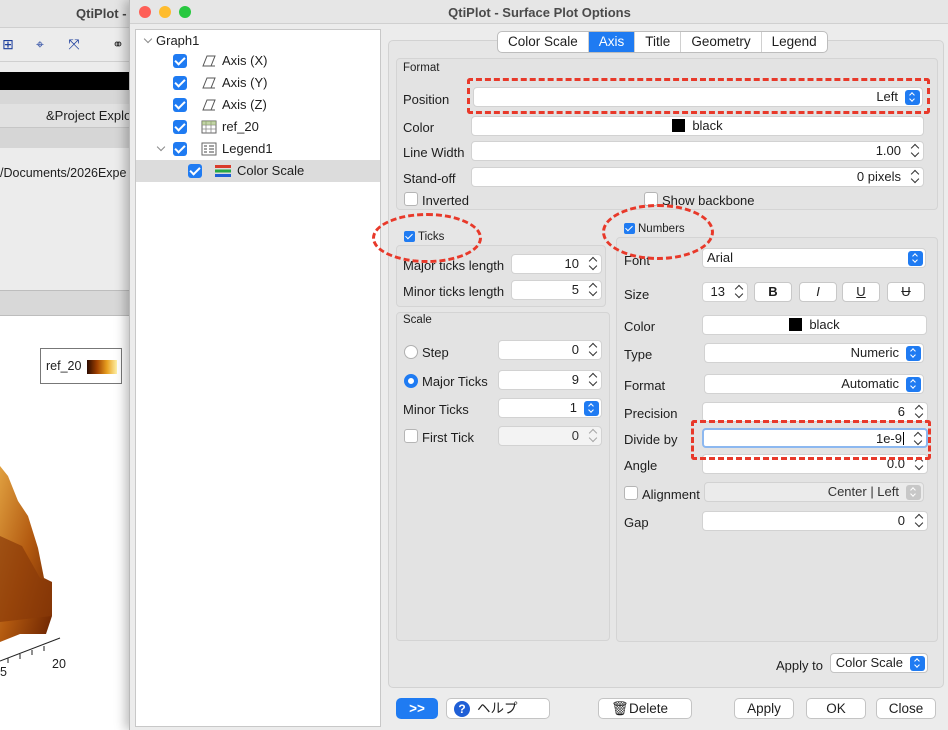 Image resolution: width=948 pixels, height=730 pixels. What do you see at coordinates (550, 408) in the screenshot?
I see `minor-ticks-select: 1` at bounding box center [550, 408].